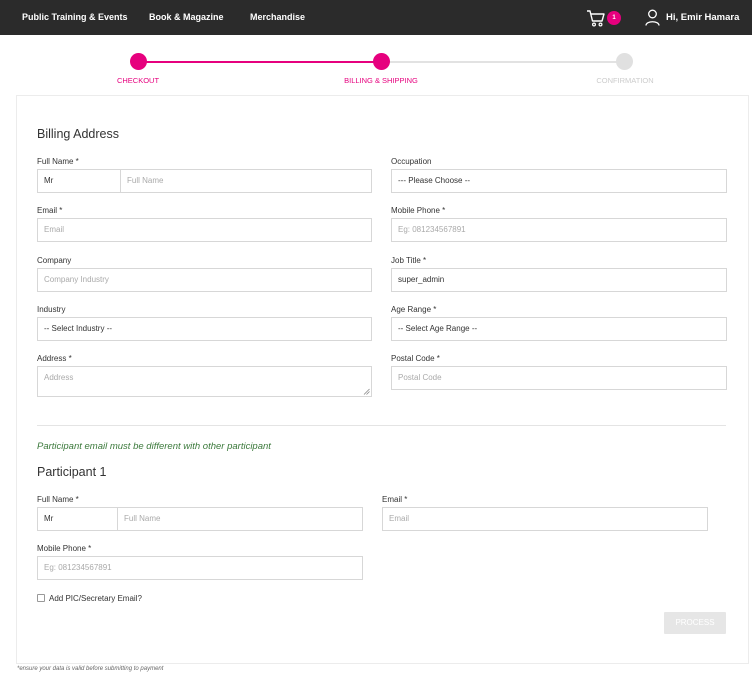 The image size is (752, 681). Describe the element at coordinates (503, 62) in the screenshot. I see `stepper-progress-line-pending` at that location.